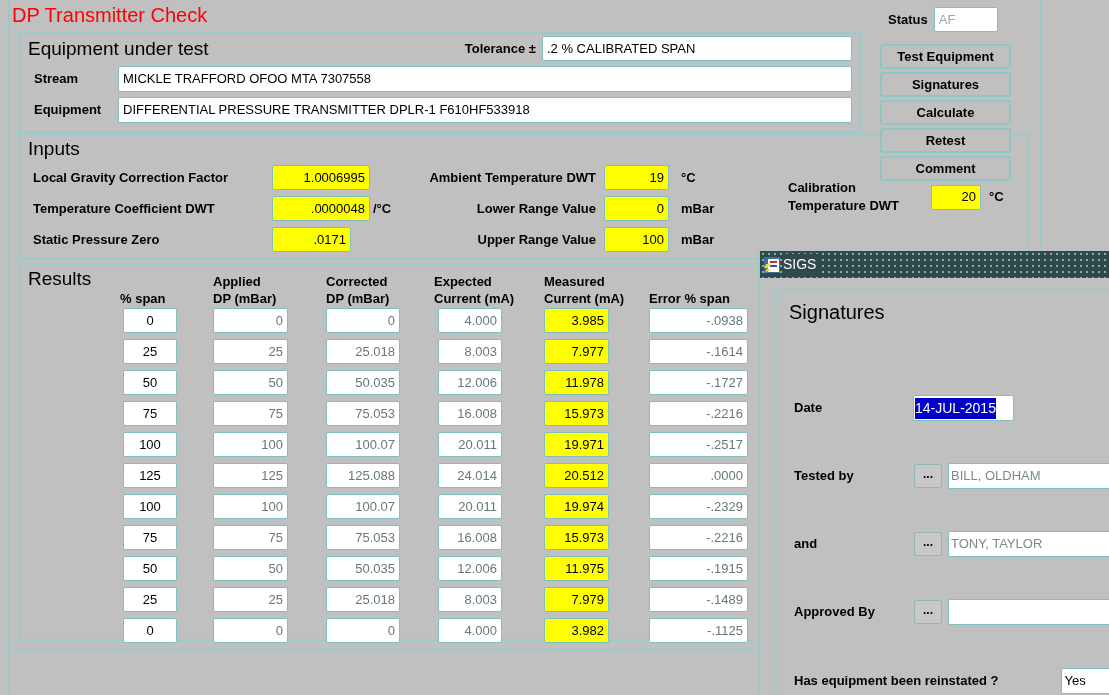 The image size is (1109, 695). Describe the element at coordinates (576, 351) in the screenshot. I see `table-cell: 7.977` at that location.